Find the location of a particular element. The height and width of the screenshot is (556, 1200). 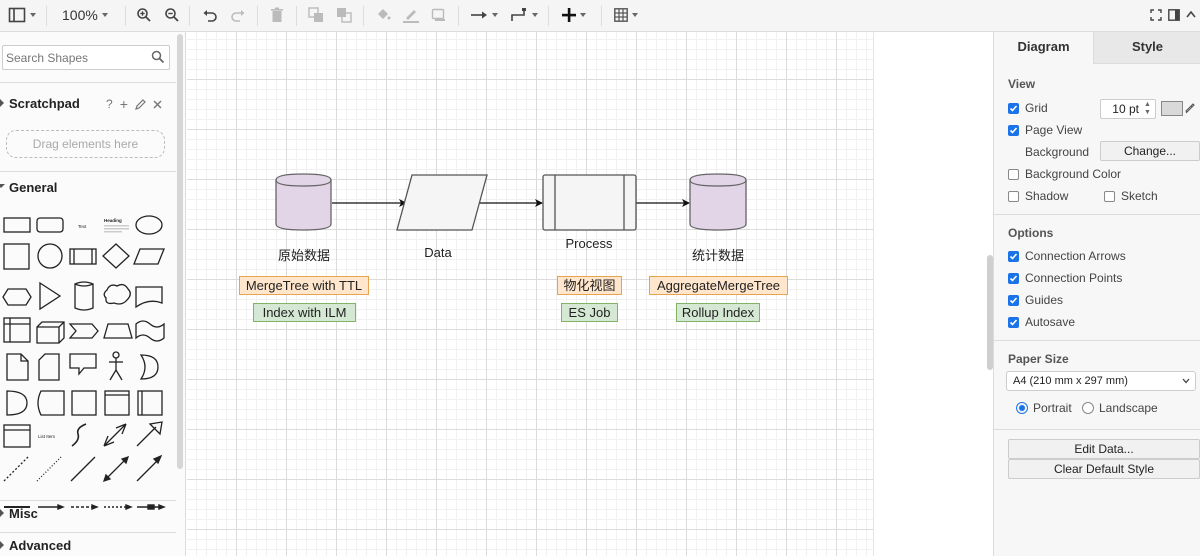

shadow-label: Shadow is located at coordinates (1047, 196).